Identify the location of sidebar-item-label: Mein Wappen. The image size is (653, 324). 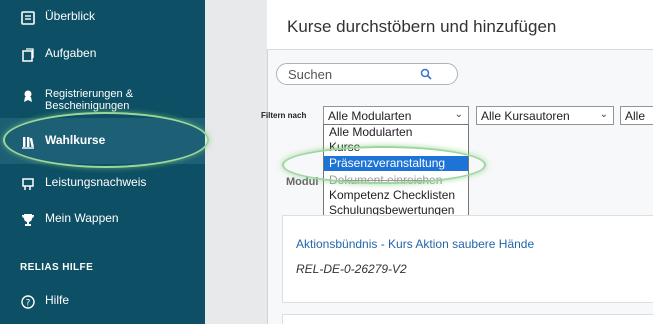
(82, 218).